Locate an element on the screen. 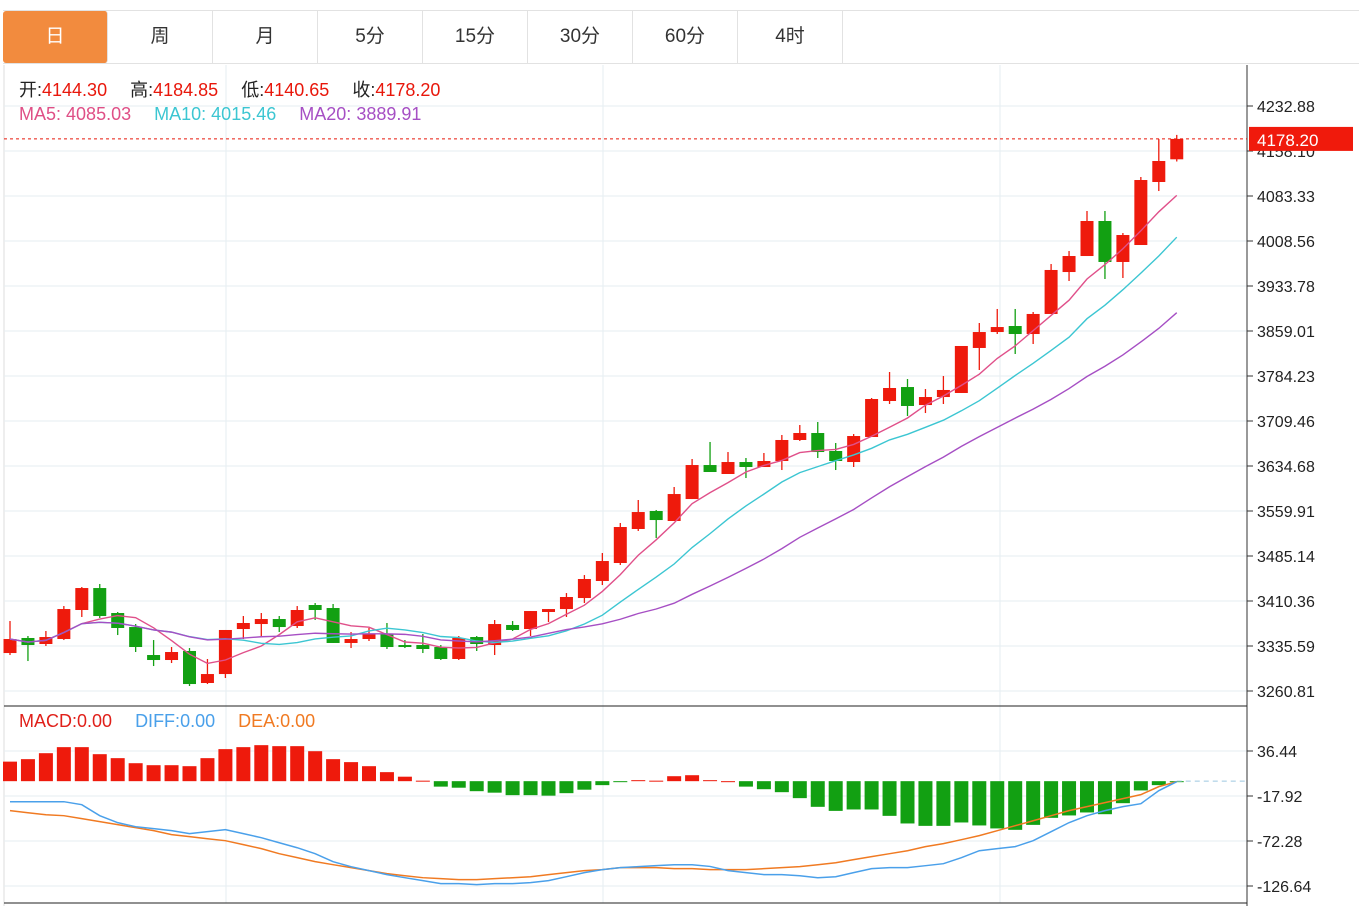 The width and height of the screenshot is (1359, 906). macd-info: MACD:0.00 DIFF:0.00 DEA:0.00 is located at coordinates (167, 721).